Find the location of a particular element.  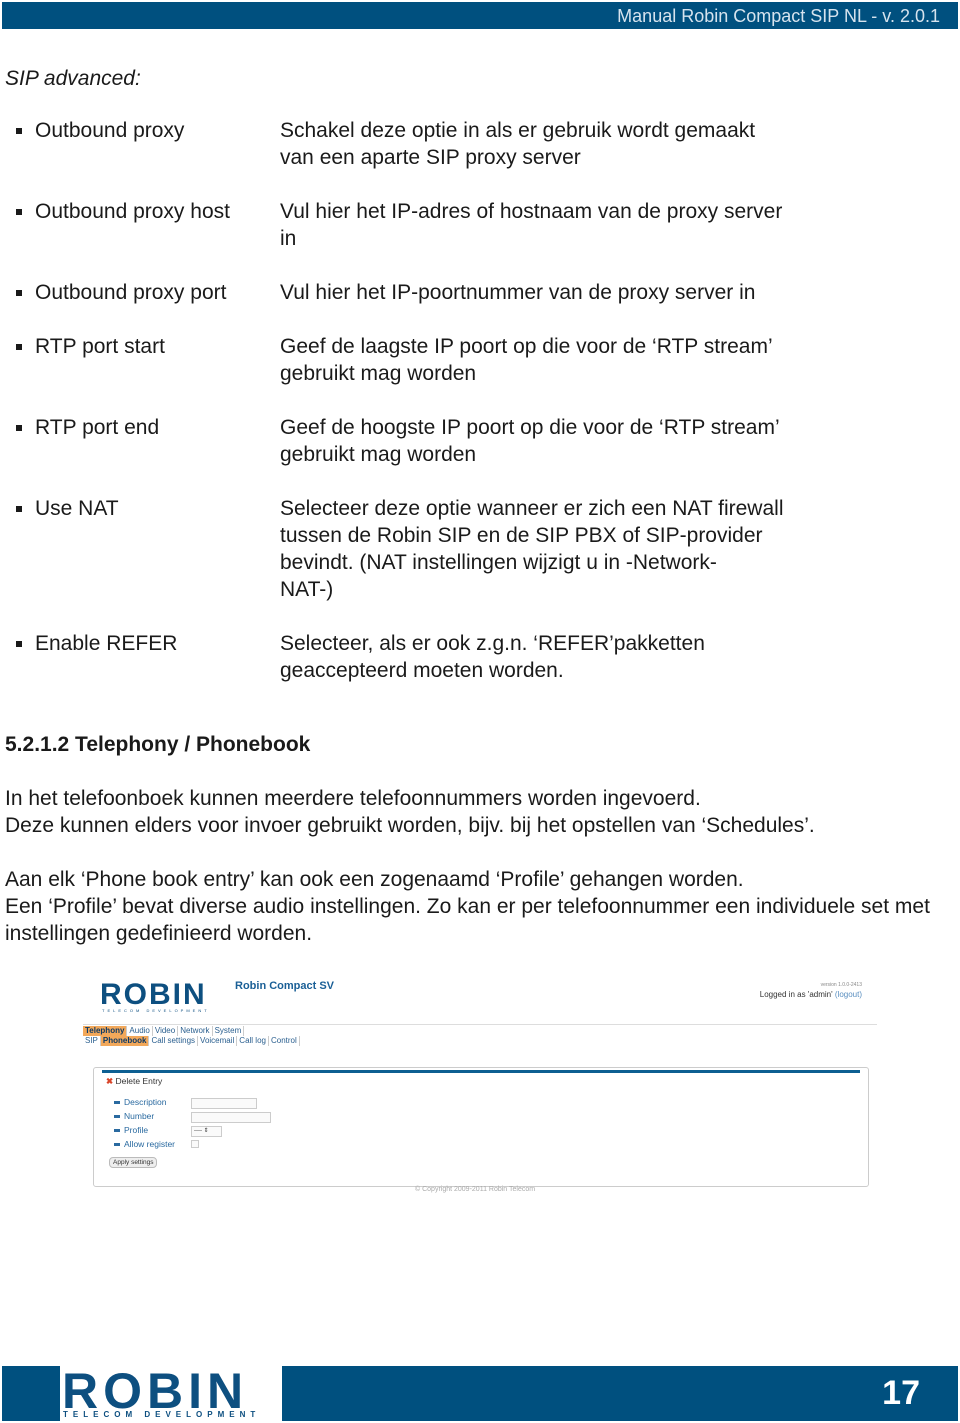

header-bar: Manual Robin Compact SIP NL - v. 2.0.1 is located at coordinates (480, 15).